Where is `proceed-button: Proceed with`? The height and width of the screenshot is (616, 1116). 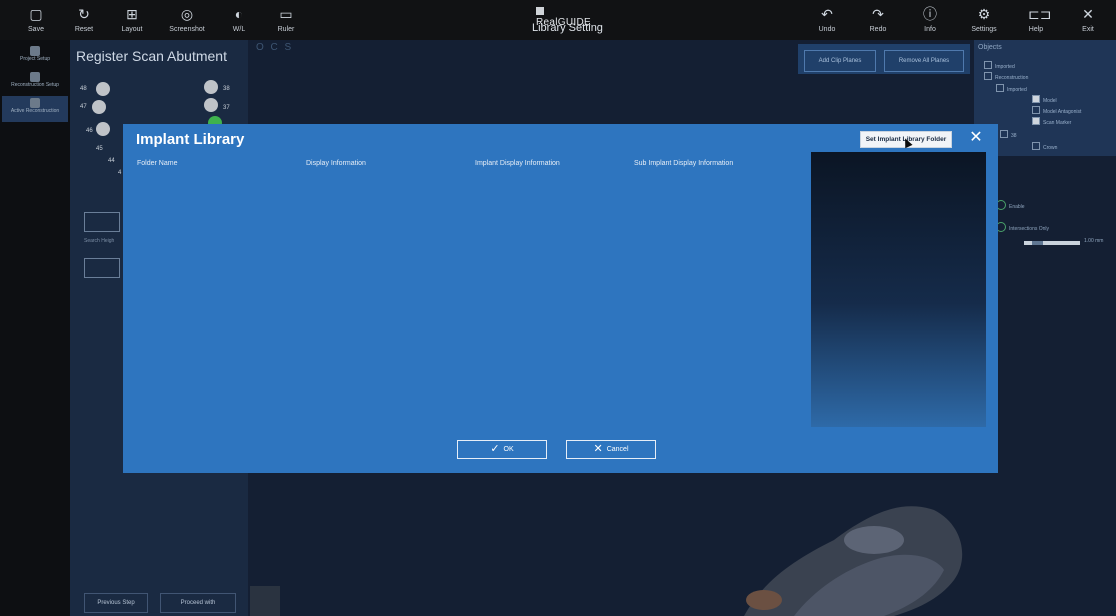 proceed-button: Proceed with is located at coordinates (198, 603).